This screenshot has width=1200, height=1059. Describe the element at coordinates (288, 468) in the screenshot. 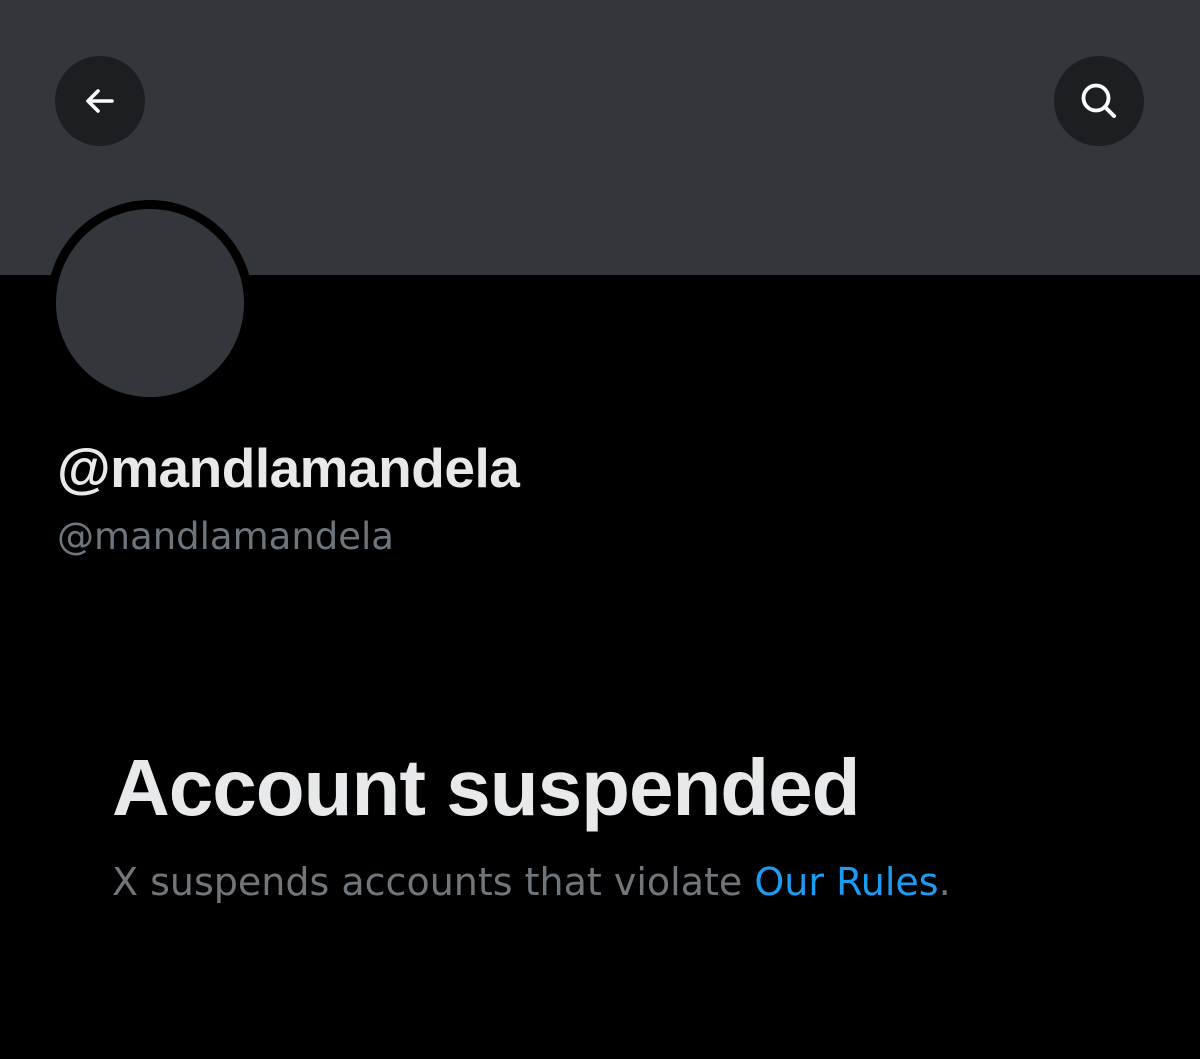

I see `profile-display-name: @mandlamandela` at that location.